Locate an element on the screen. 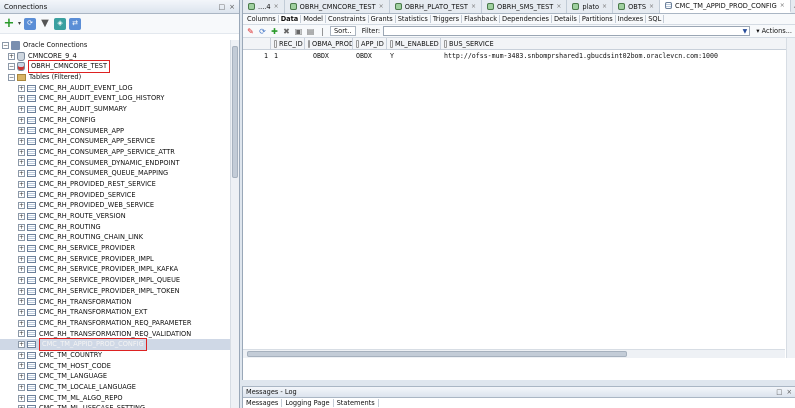 This screenshot has width=795, height=408. tab-statistics: Statistics is located at coordinates (413, 19).